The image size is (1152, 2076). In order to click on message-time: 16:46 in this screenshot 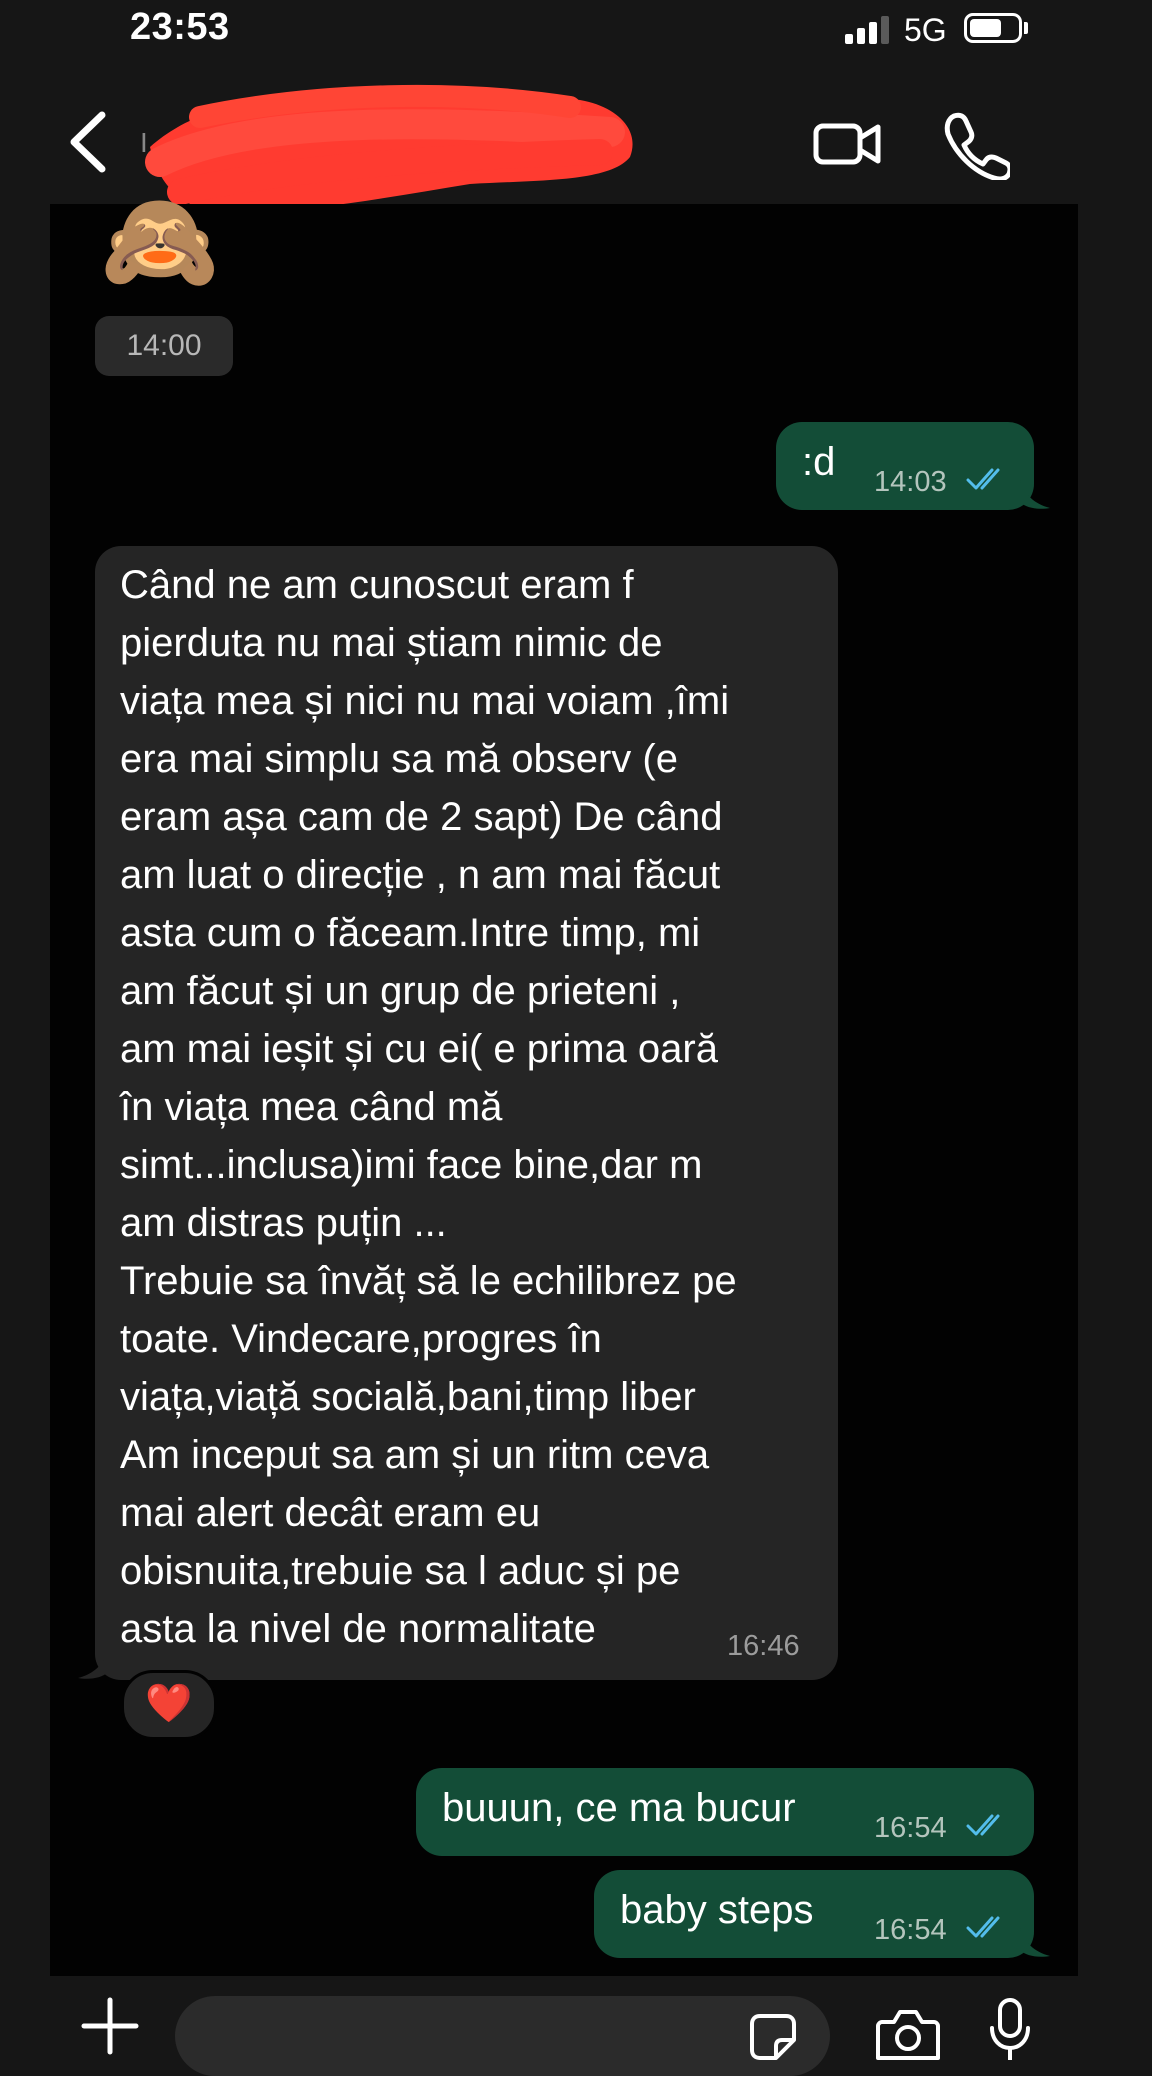, I will do `click(763, 1646)`.